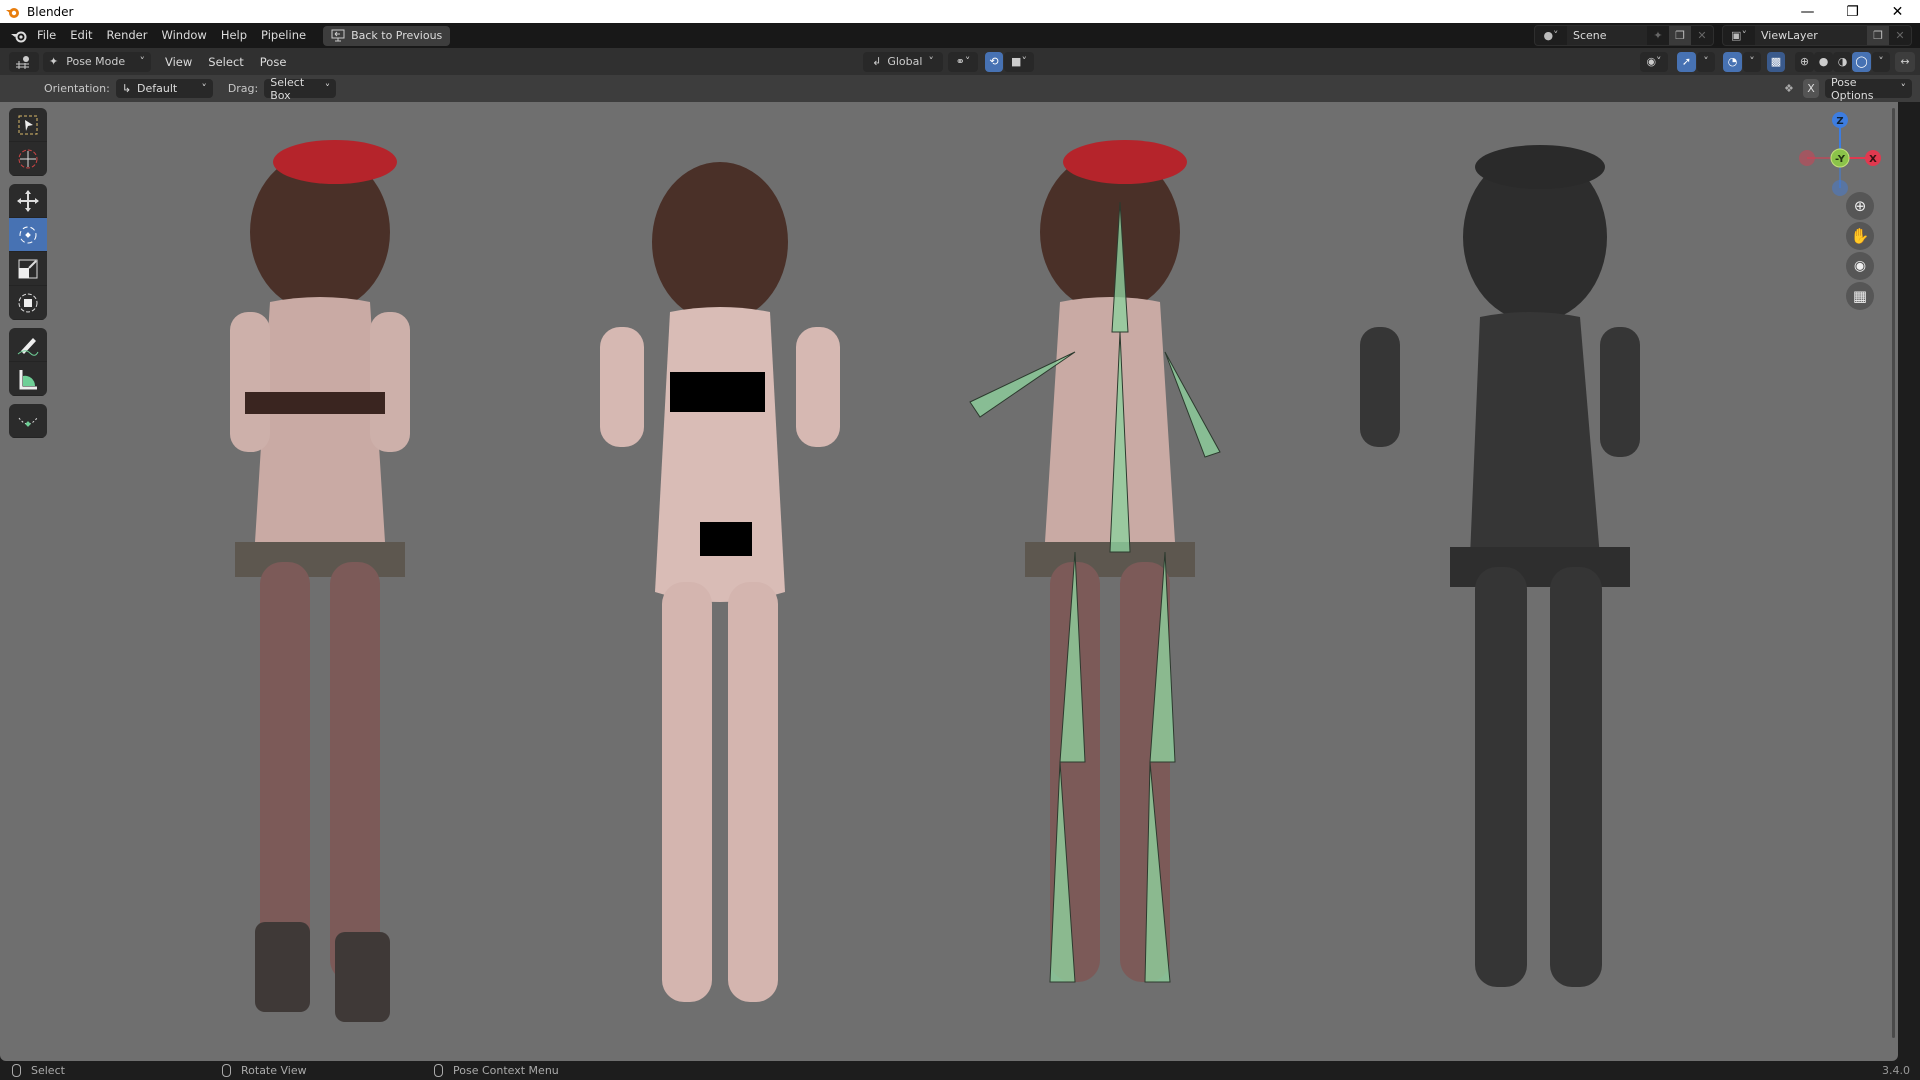  Describe the element at coordinates (320, 587) in the screenshot. I see `figure-render-preview` at that location.